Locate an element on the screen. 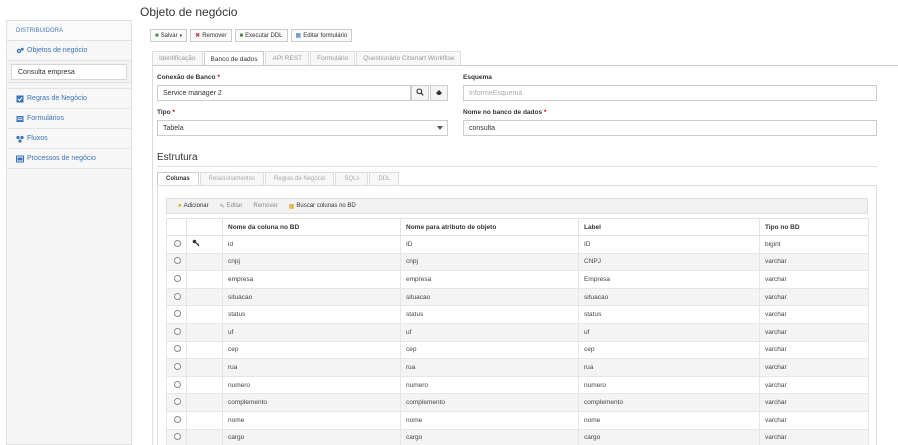  form-icon is located at coordinates (20, 119).